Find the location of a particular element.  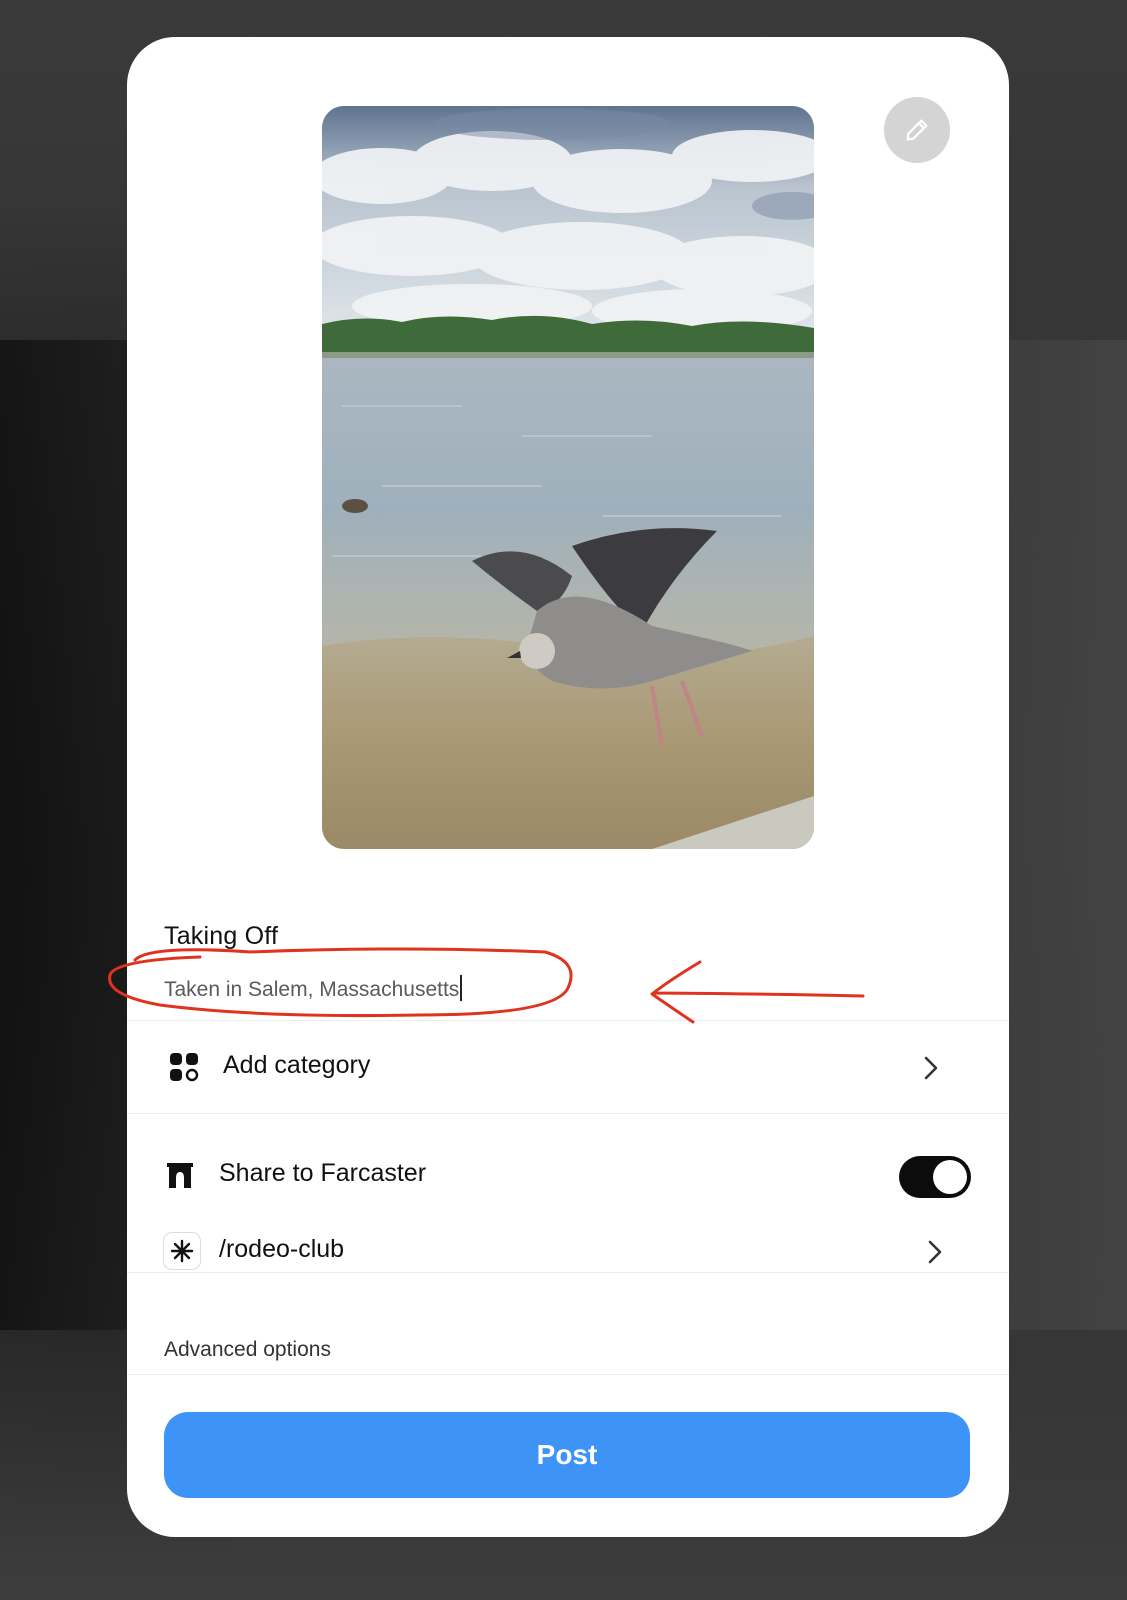

pencil-icon is located at coordinates (917, 130).